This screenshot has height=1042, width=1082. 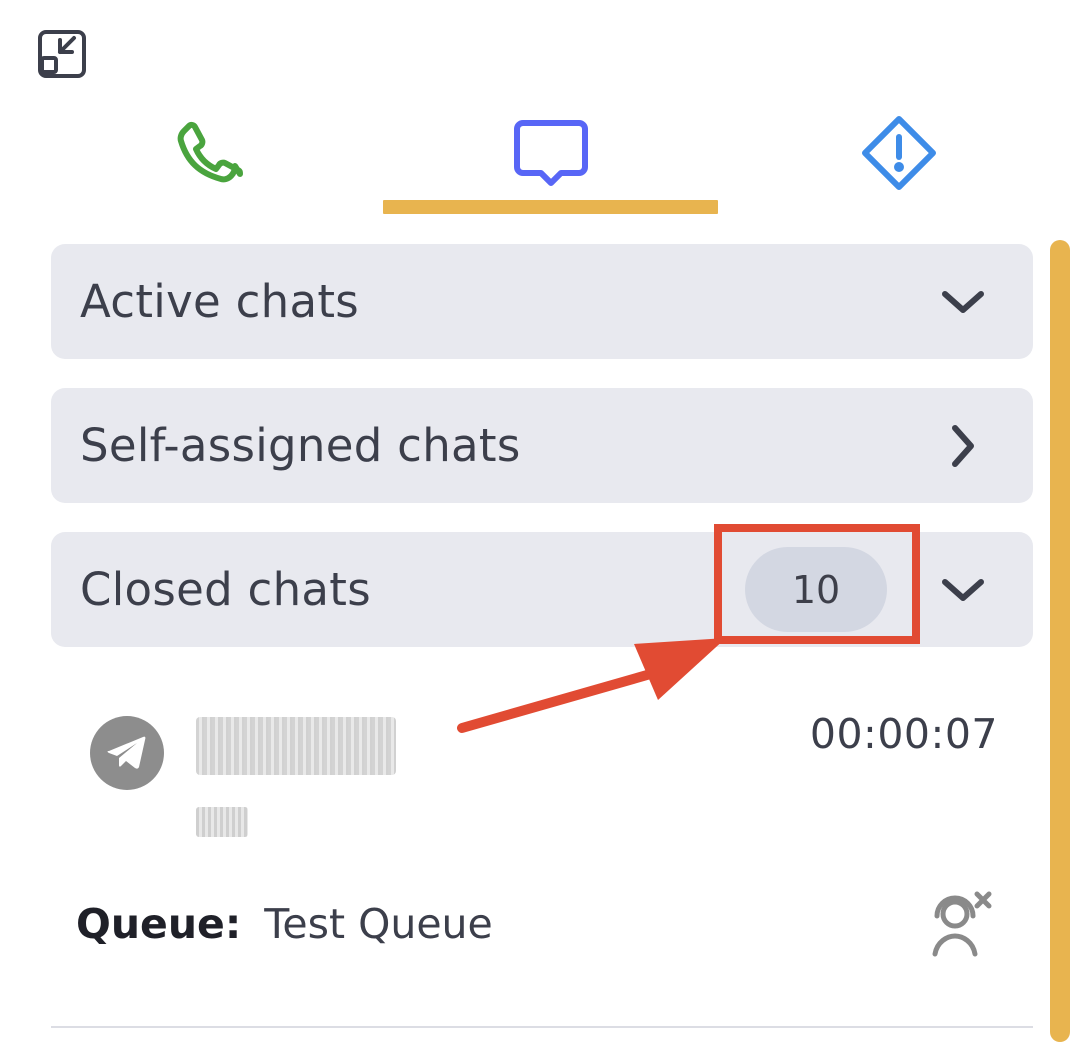 What do you see at coordinates (225, 589) in the screenshot?
I see `section-title: Closed chats` at bounding box center [225, 589].